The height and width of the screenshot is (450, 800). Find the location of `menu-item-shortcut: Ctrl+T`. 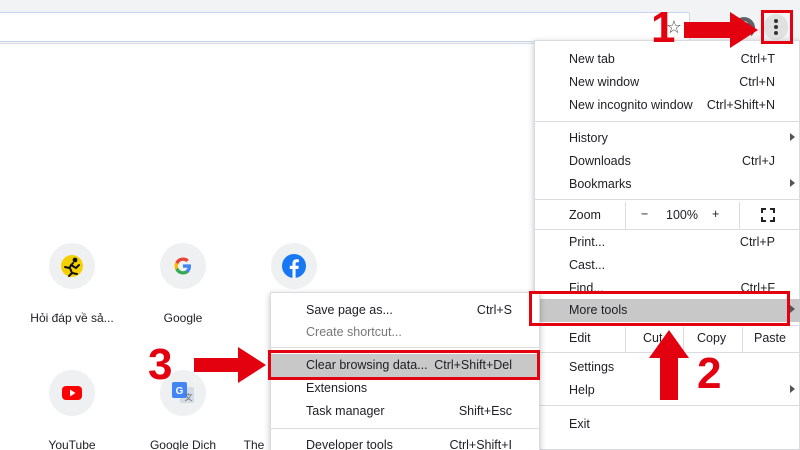

menu-item-shortcut: Ctrl+T is located at coordinates (757, 59).